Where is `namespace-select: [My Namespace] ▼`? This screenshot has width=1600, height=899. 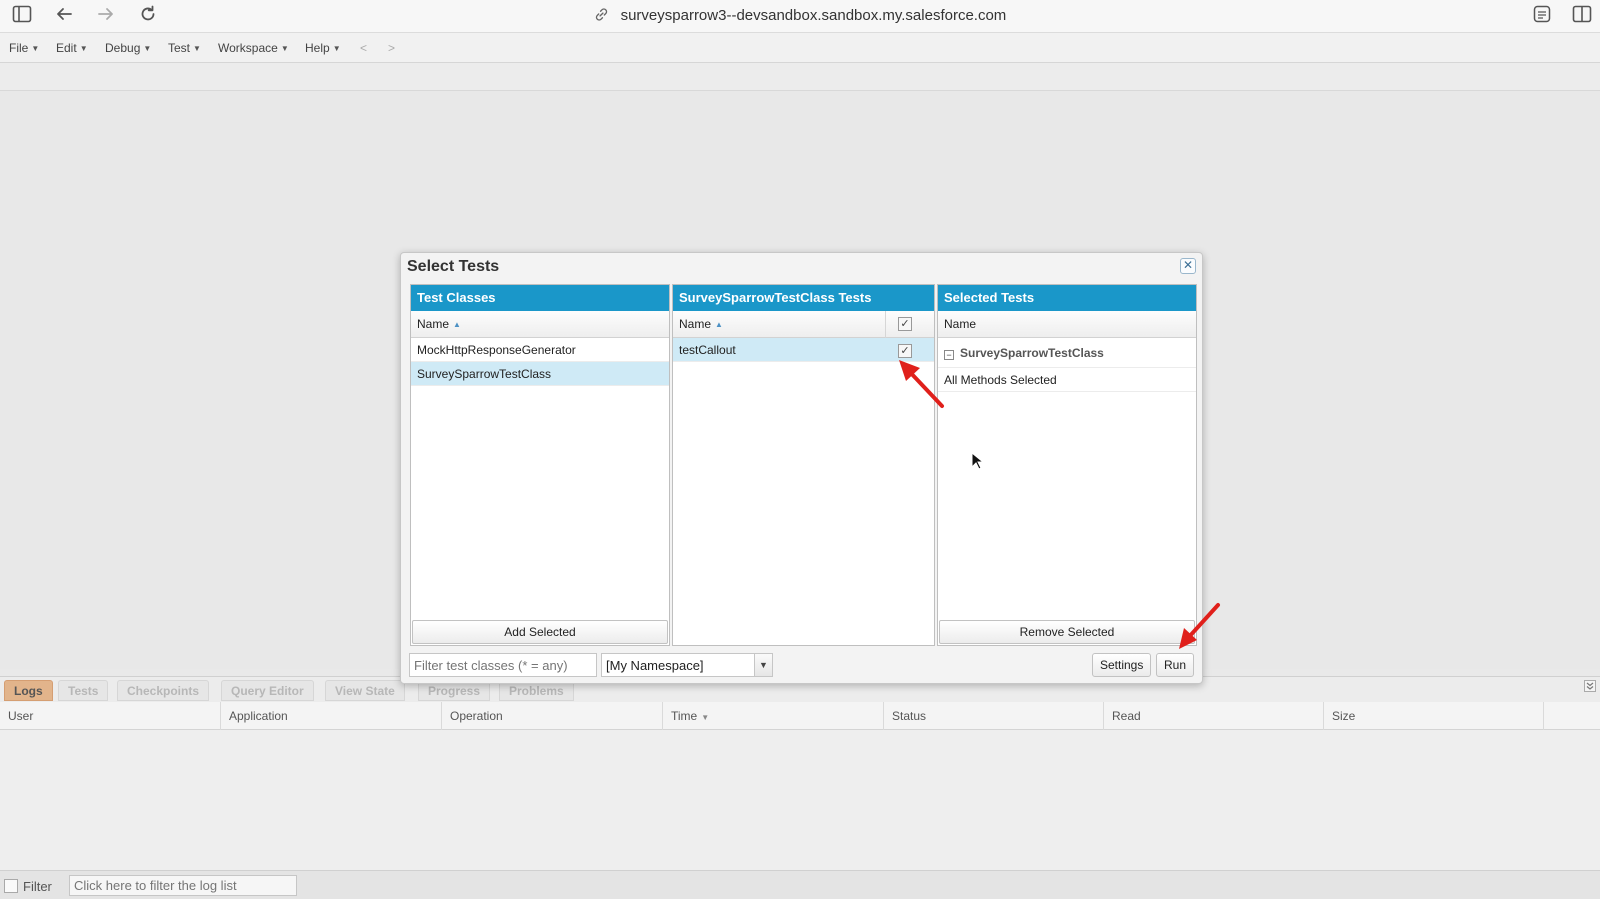 namespace-select: [My Namespace] ▼ is located at coordinates (687, 665).